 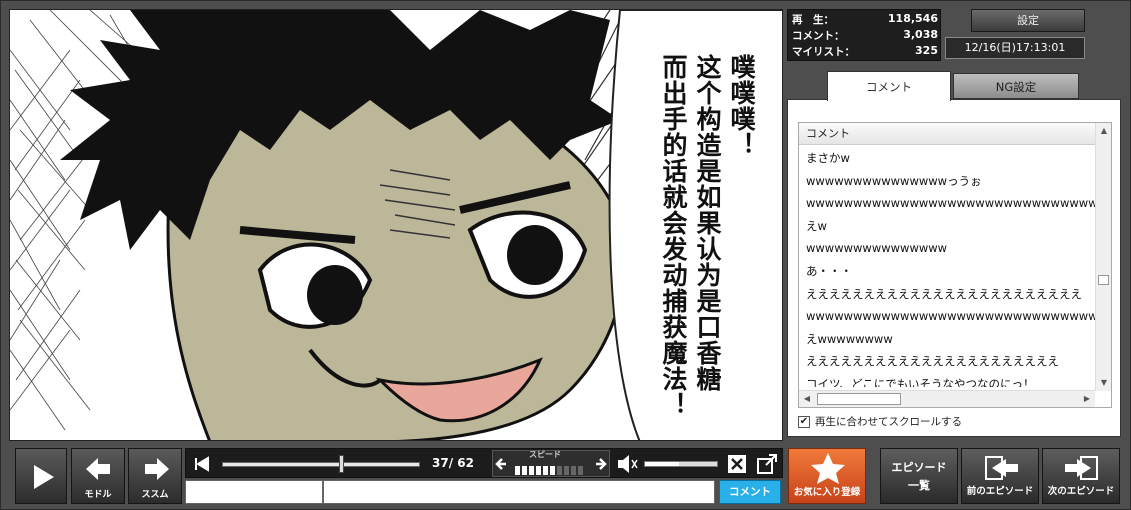 I want to click on autoscroll-label: 再生に合わせてスクロールする, so click(x=888, y=422).